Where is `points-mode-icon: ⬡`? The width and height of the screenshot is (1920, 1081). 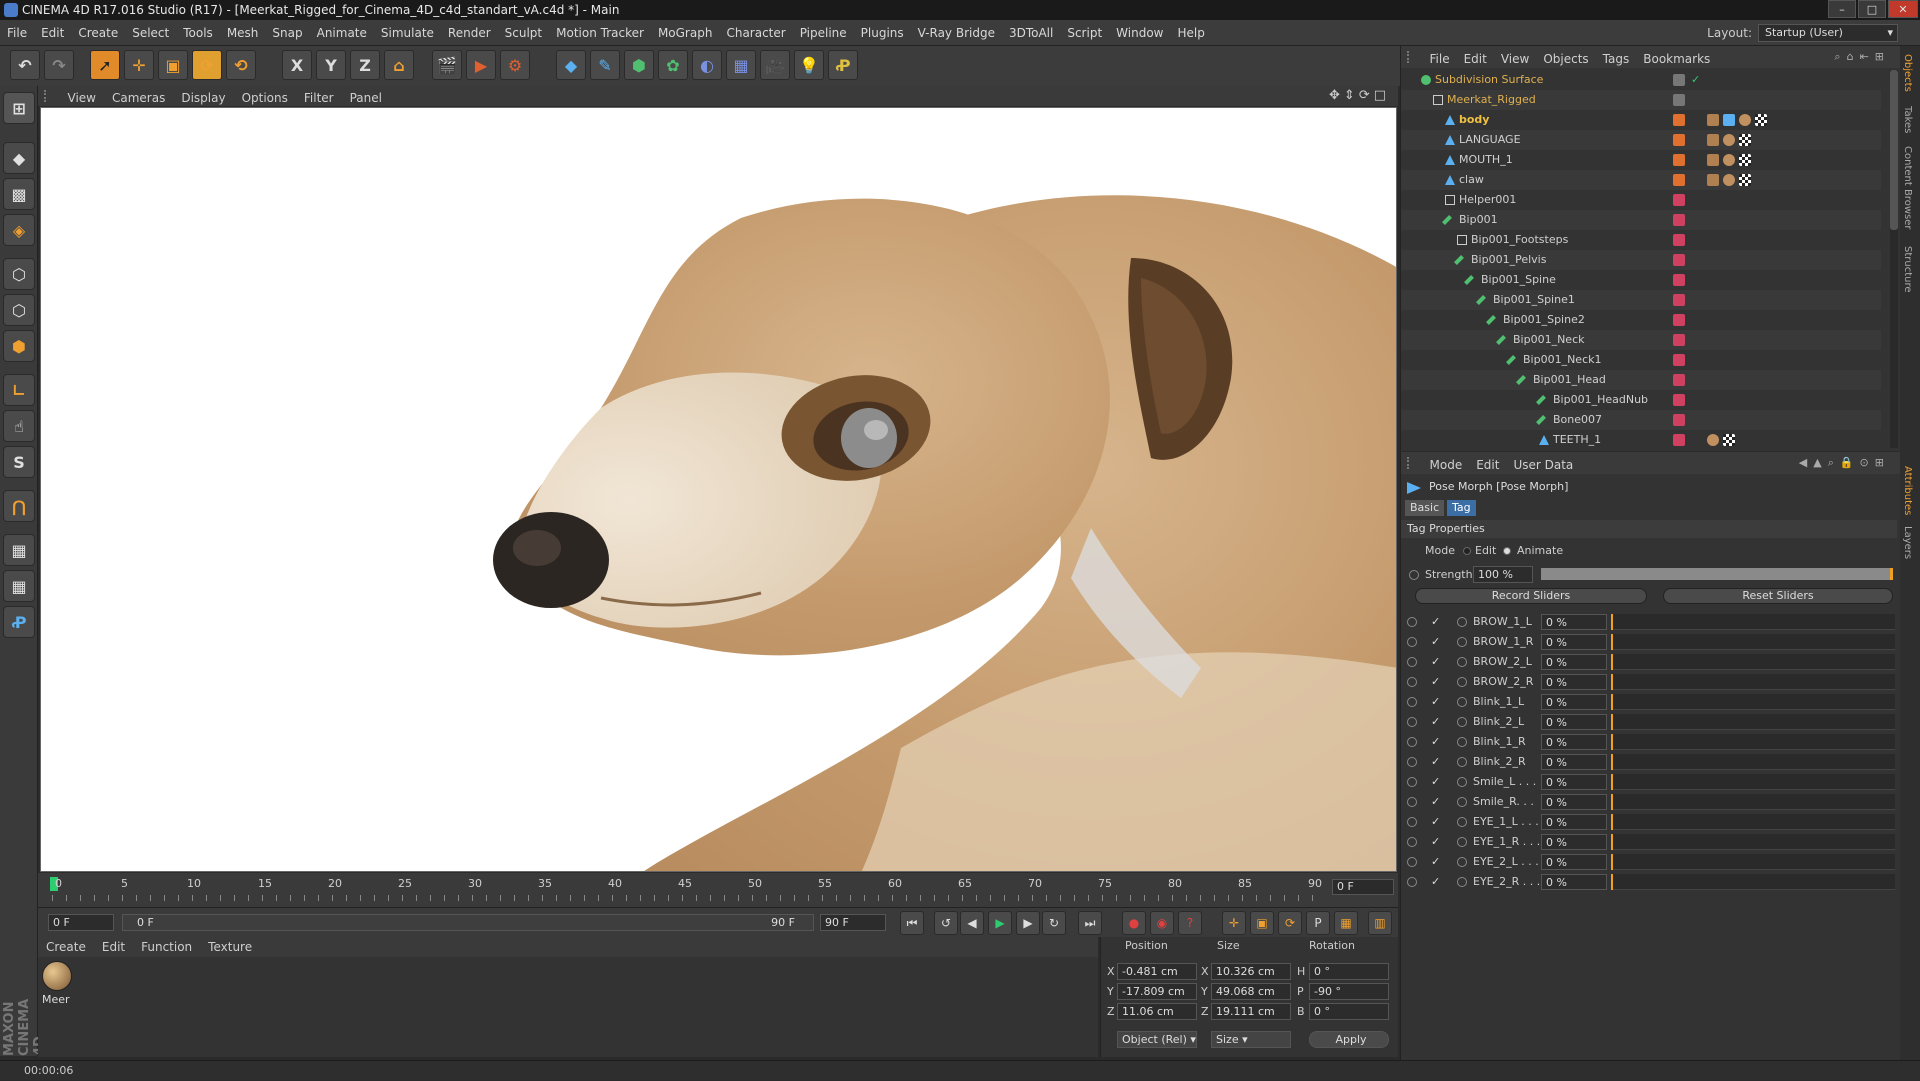 points-mode-icon: ⬡ is located at coordinates (19, 274).